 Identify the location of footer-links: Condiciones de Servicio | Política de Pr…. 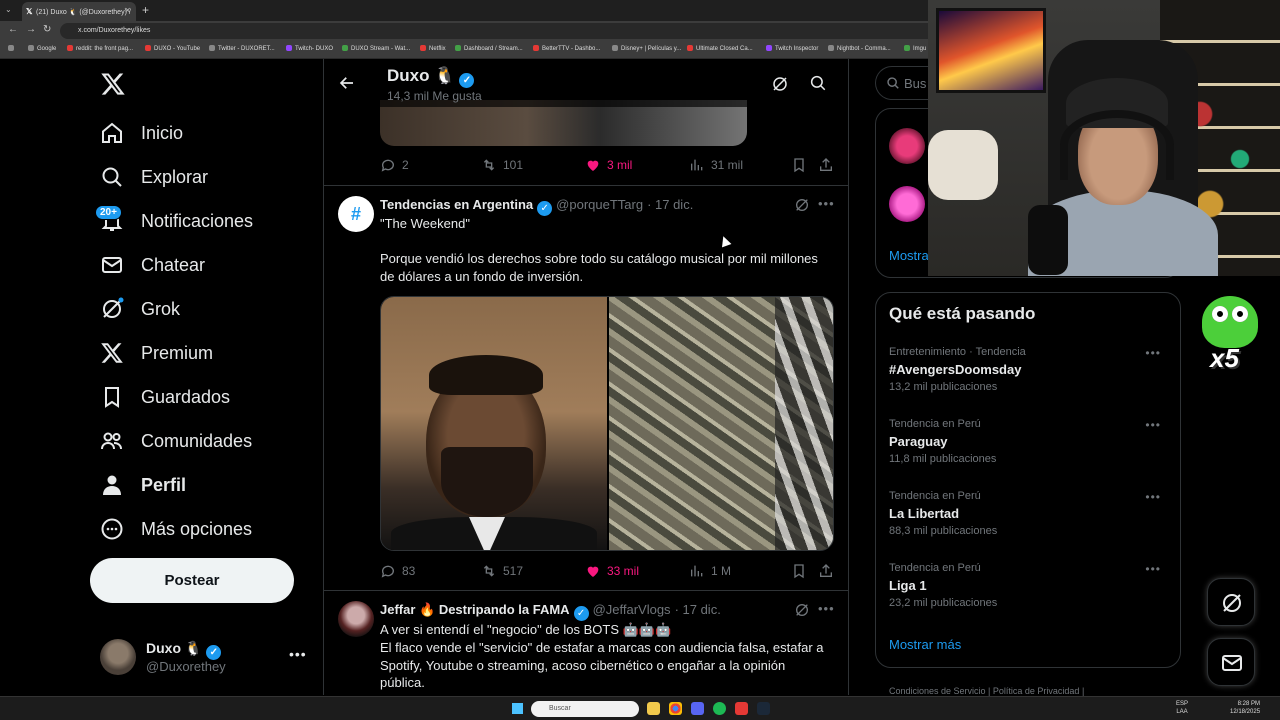
(986, 691).